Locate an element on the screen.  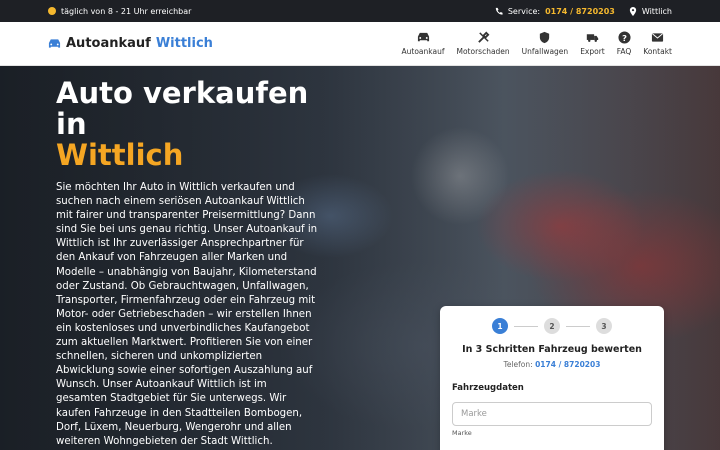
envelope-icon is located at coordinates (658, 37).